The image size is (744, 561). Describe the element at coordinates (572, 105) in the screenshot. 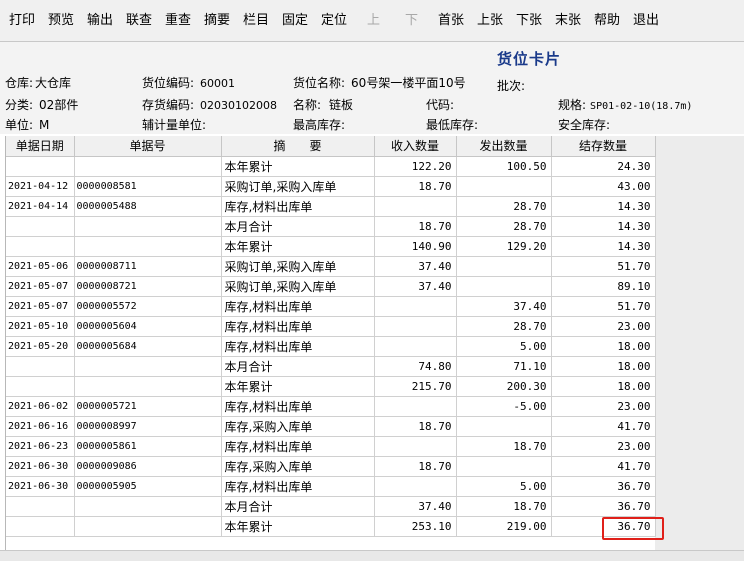

I see `spec-label: 规格:` at that location.